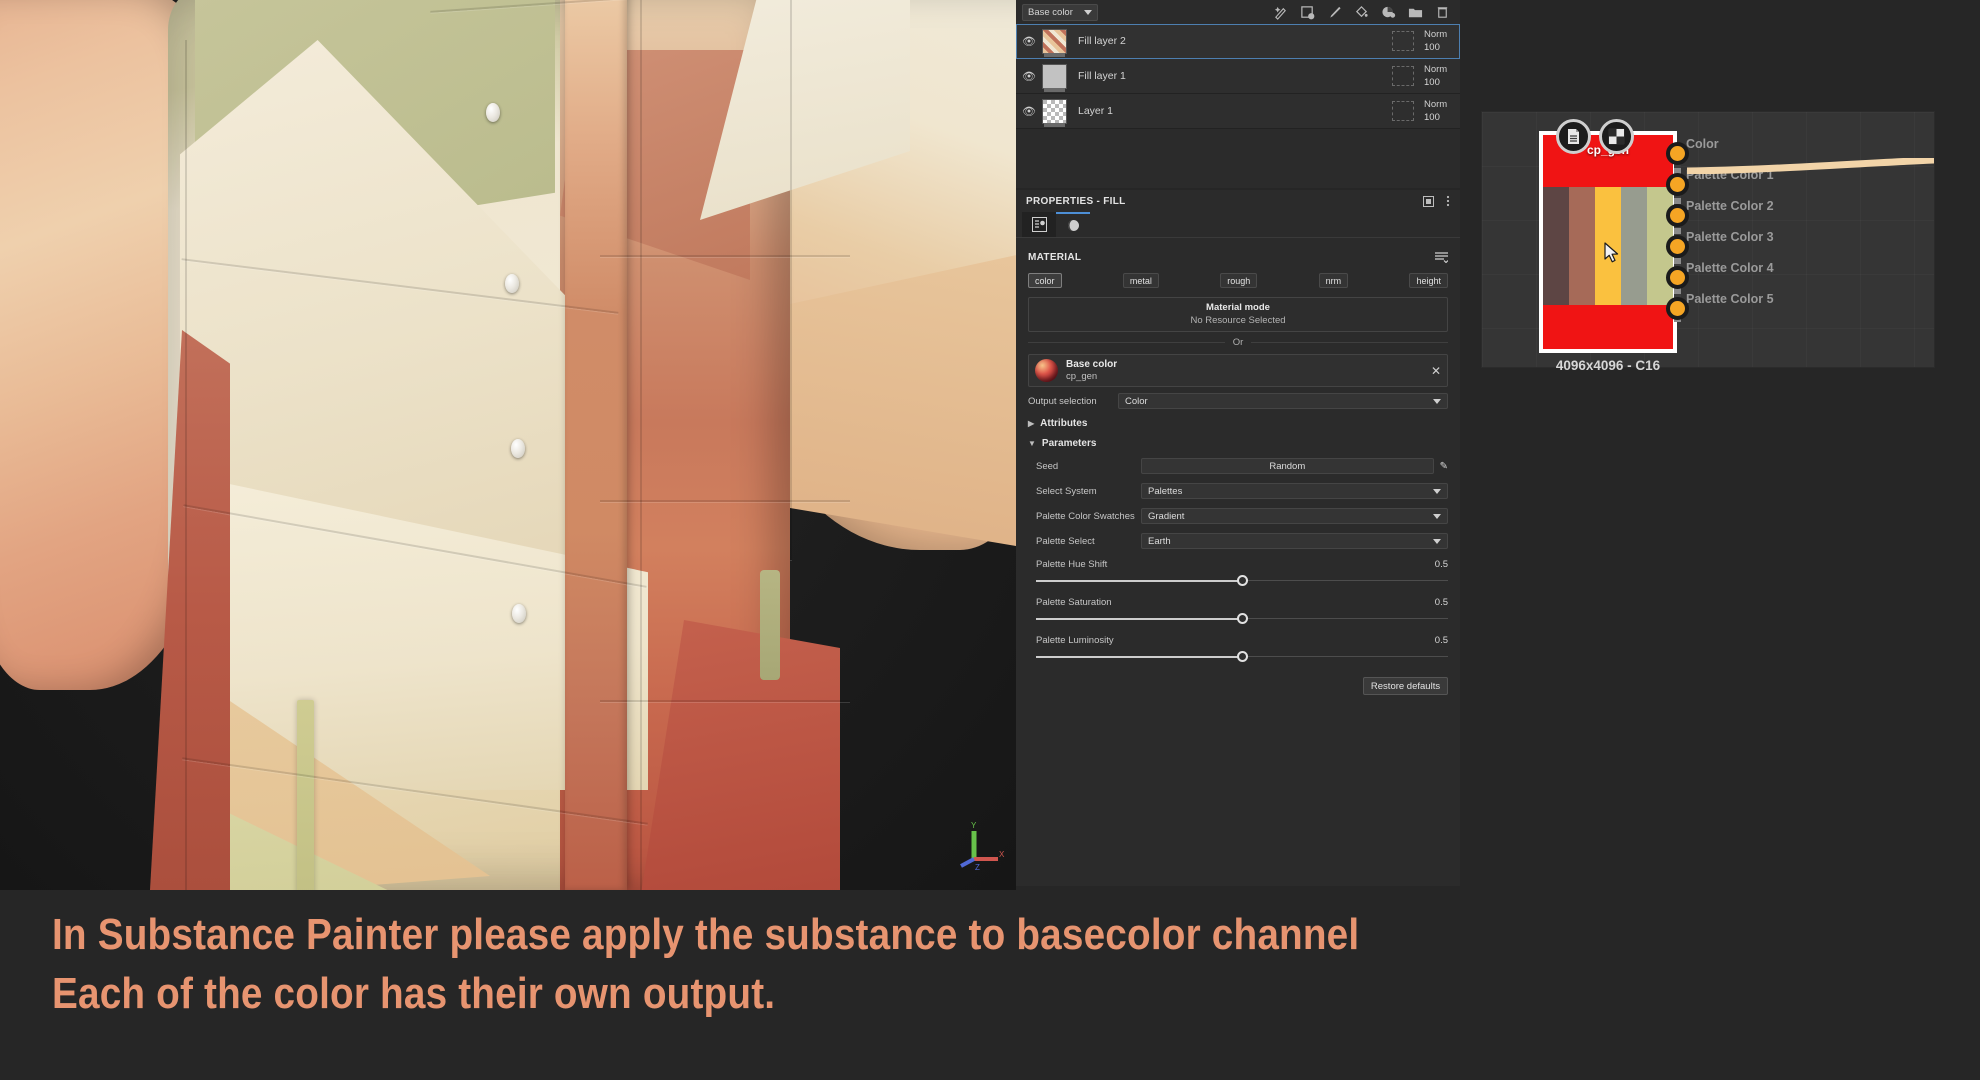  Describe the element at coordinates (1075, 640) in the screenshot. I see `slider-luminosity-label: Palette Luminosity` at that location.